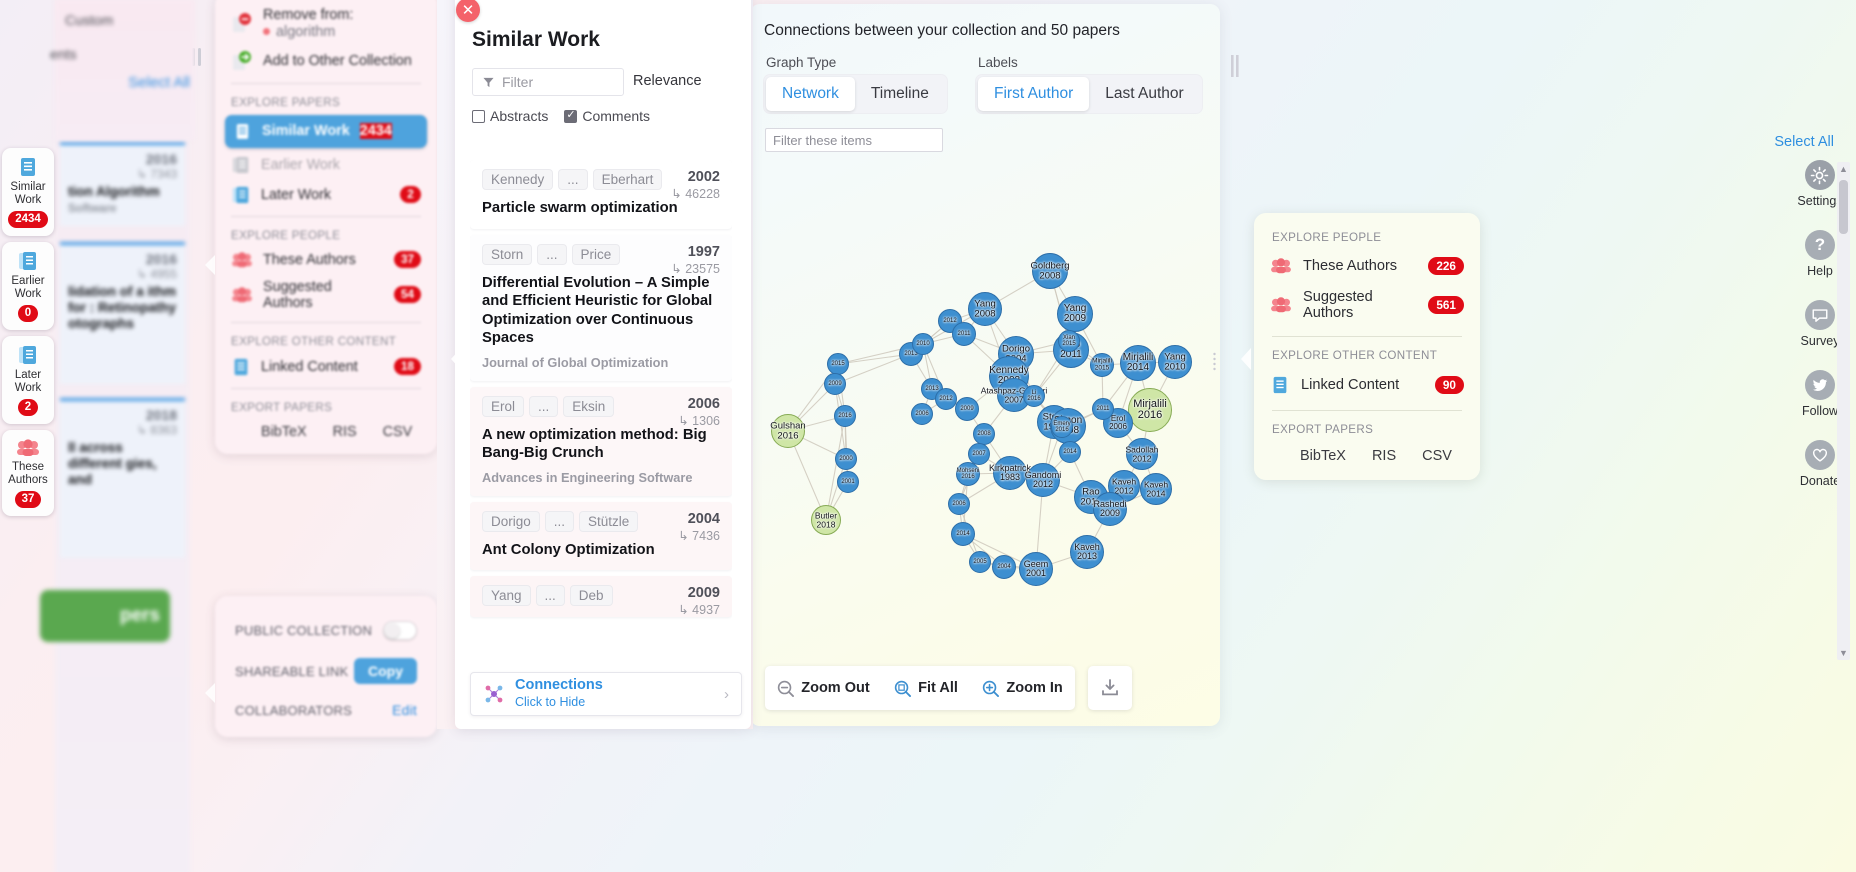  I want to click on graph-node: 2005, so click(980, 562).